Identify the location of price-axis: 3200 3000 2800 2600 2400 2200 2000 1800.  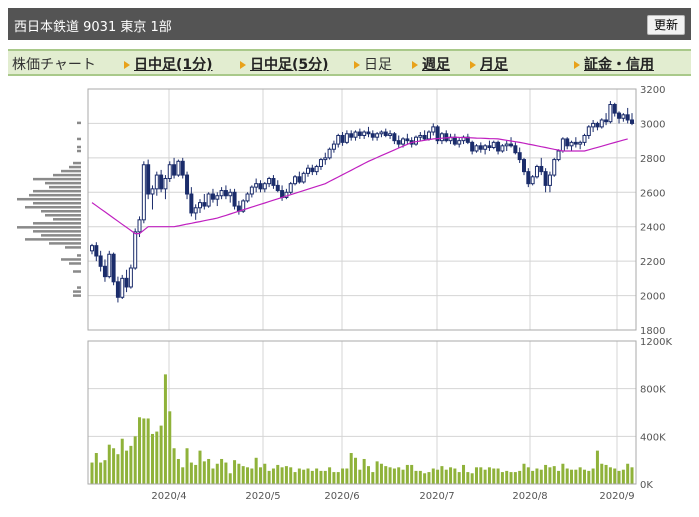
(652, 211).